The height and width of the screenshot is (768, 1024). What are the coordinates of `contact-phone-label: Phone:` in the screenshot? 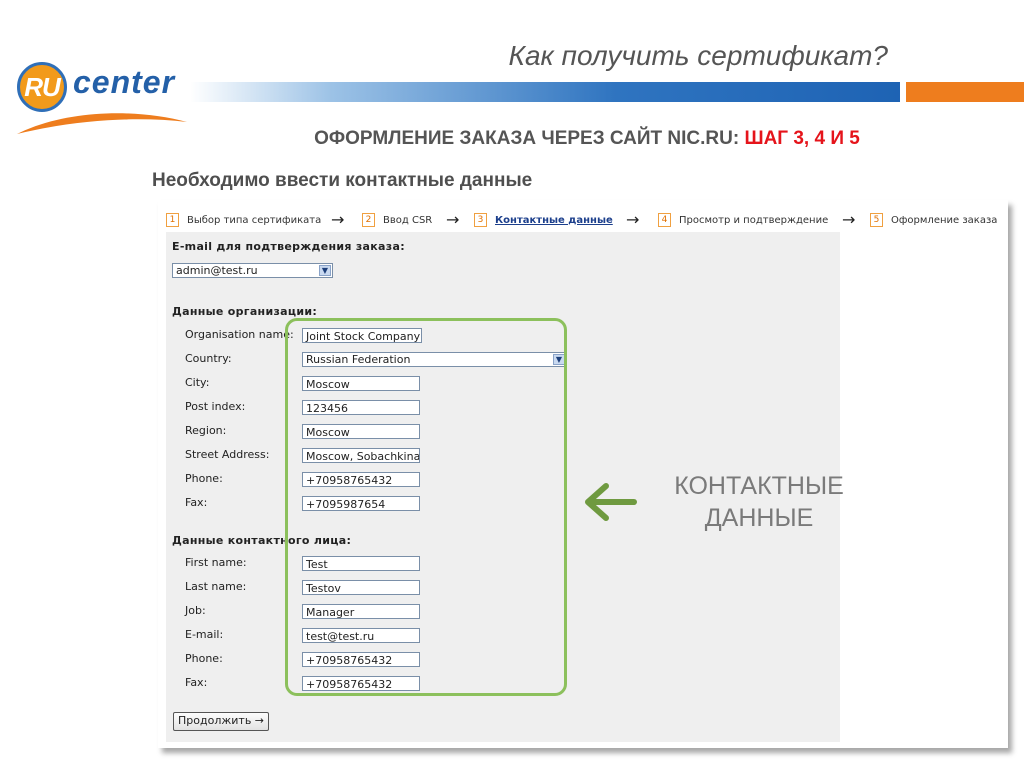 It's located at (204, 658).